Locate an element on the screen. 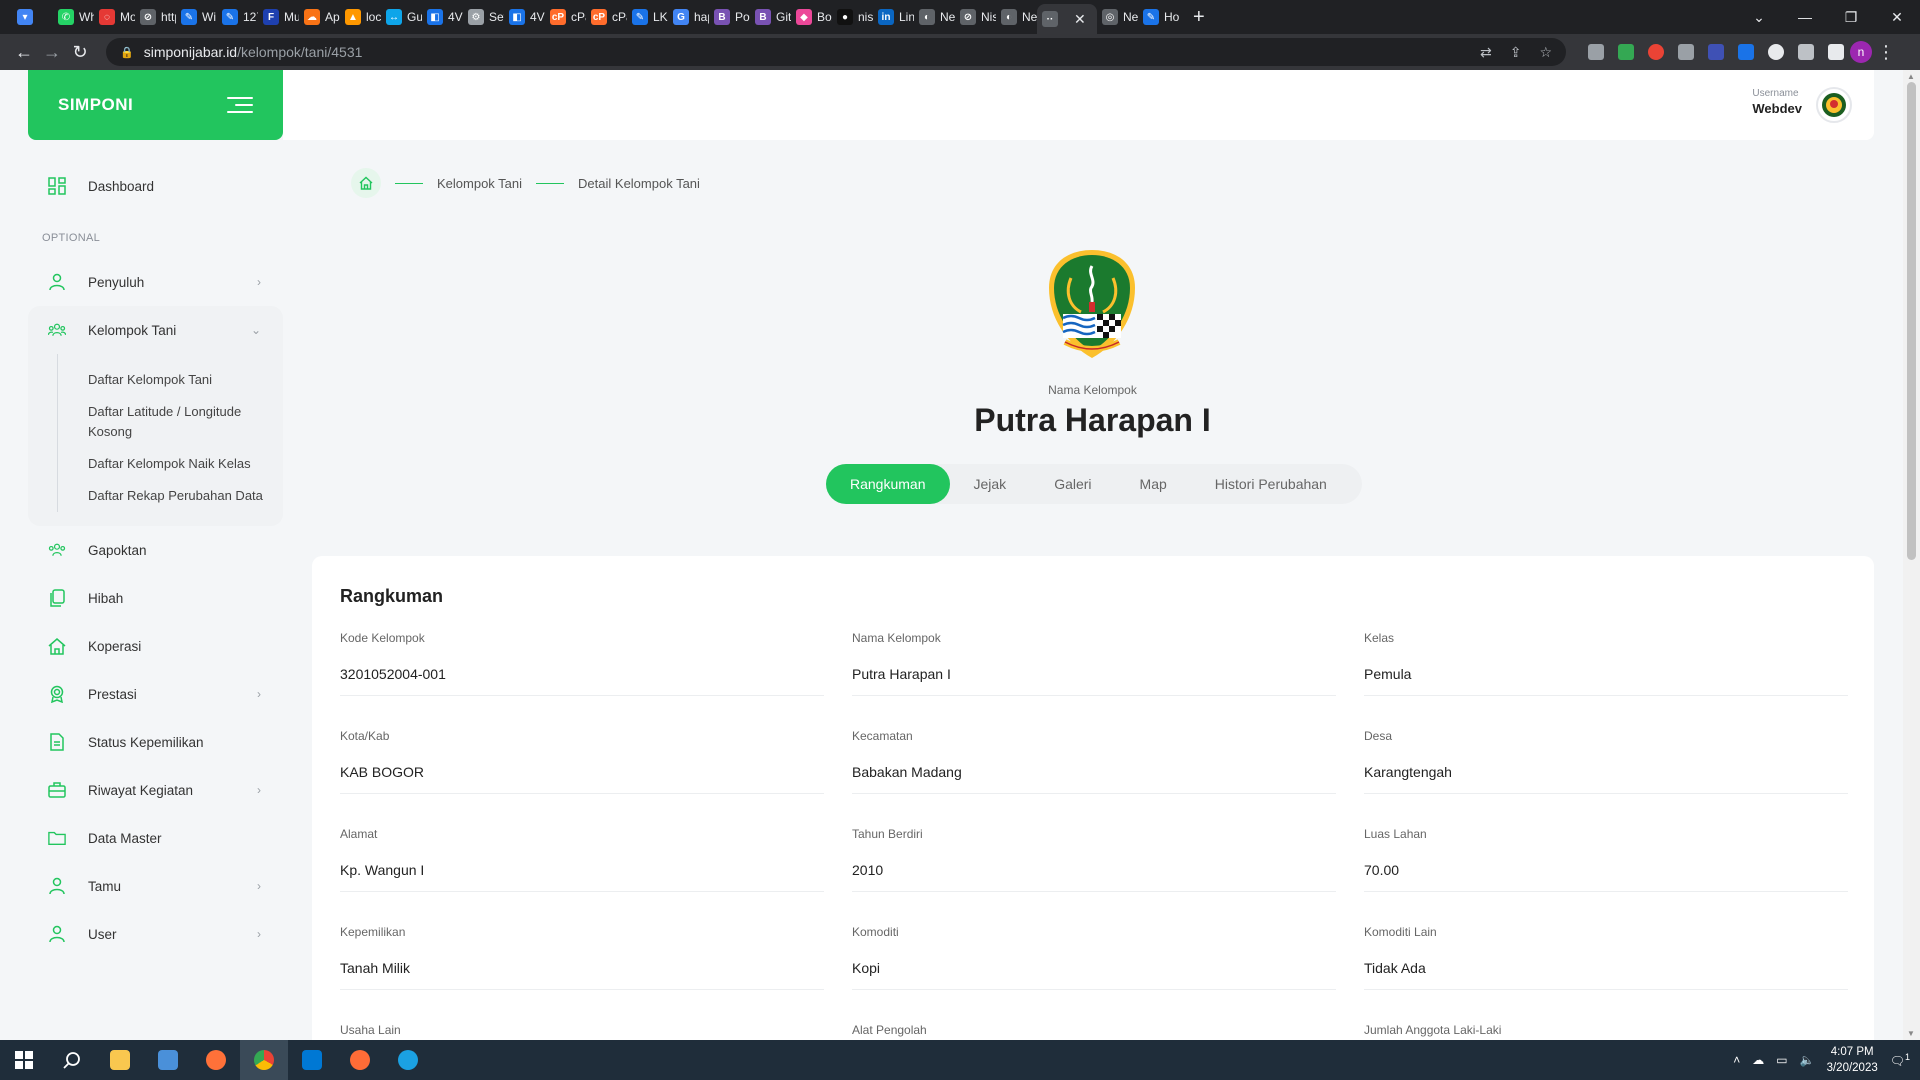 The width and height of the screenshot is (1920, 1080). browser-tab: B Git is located at coordinates (770, 17).